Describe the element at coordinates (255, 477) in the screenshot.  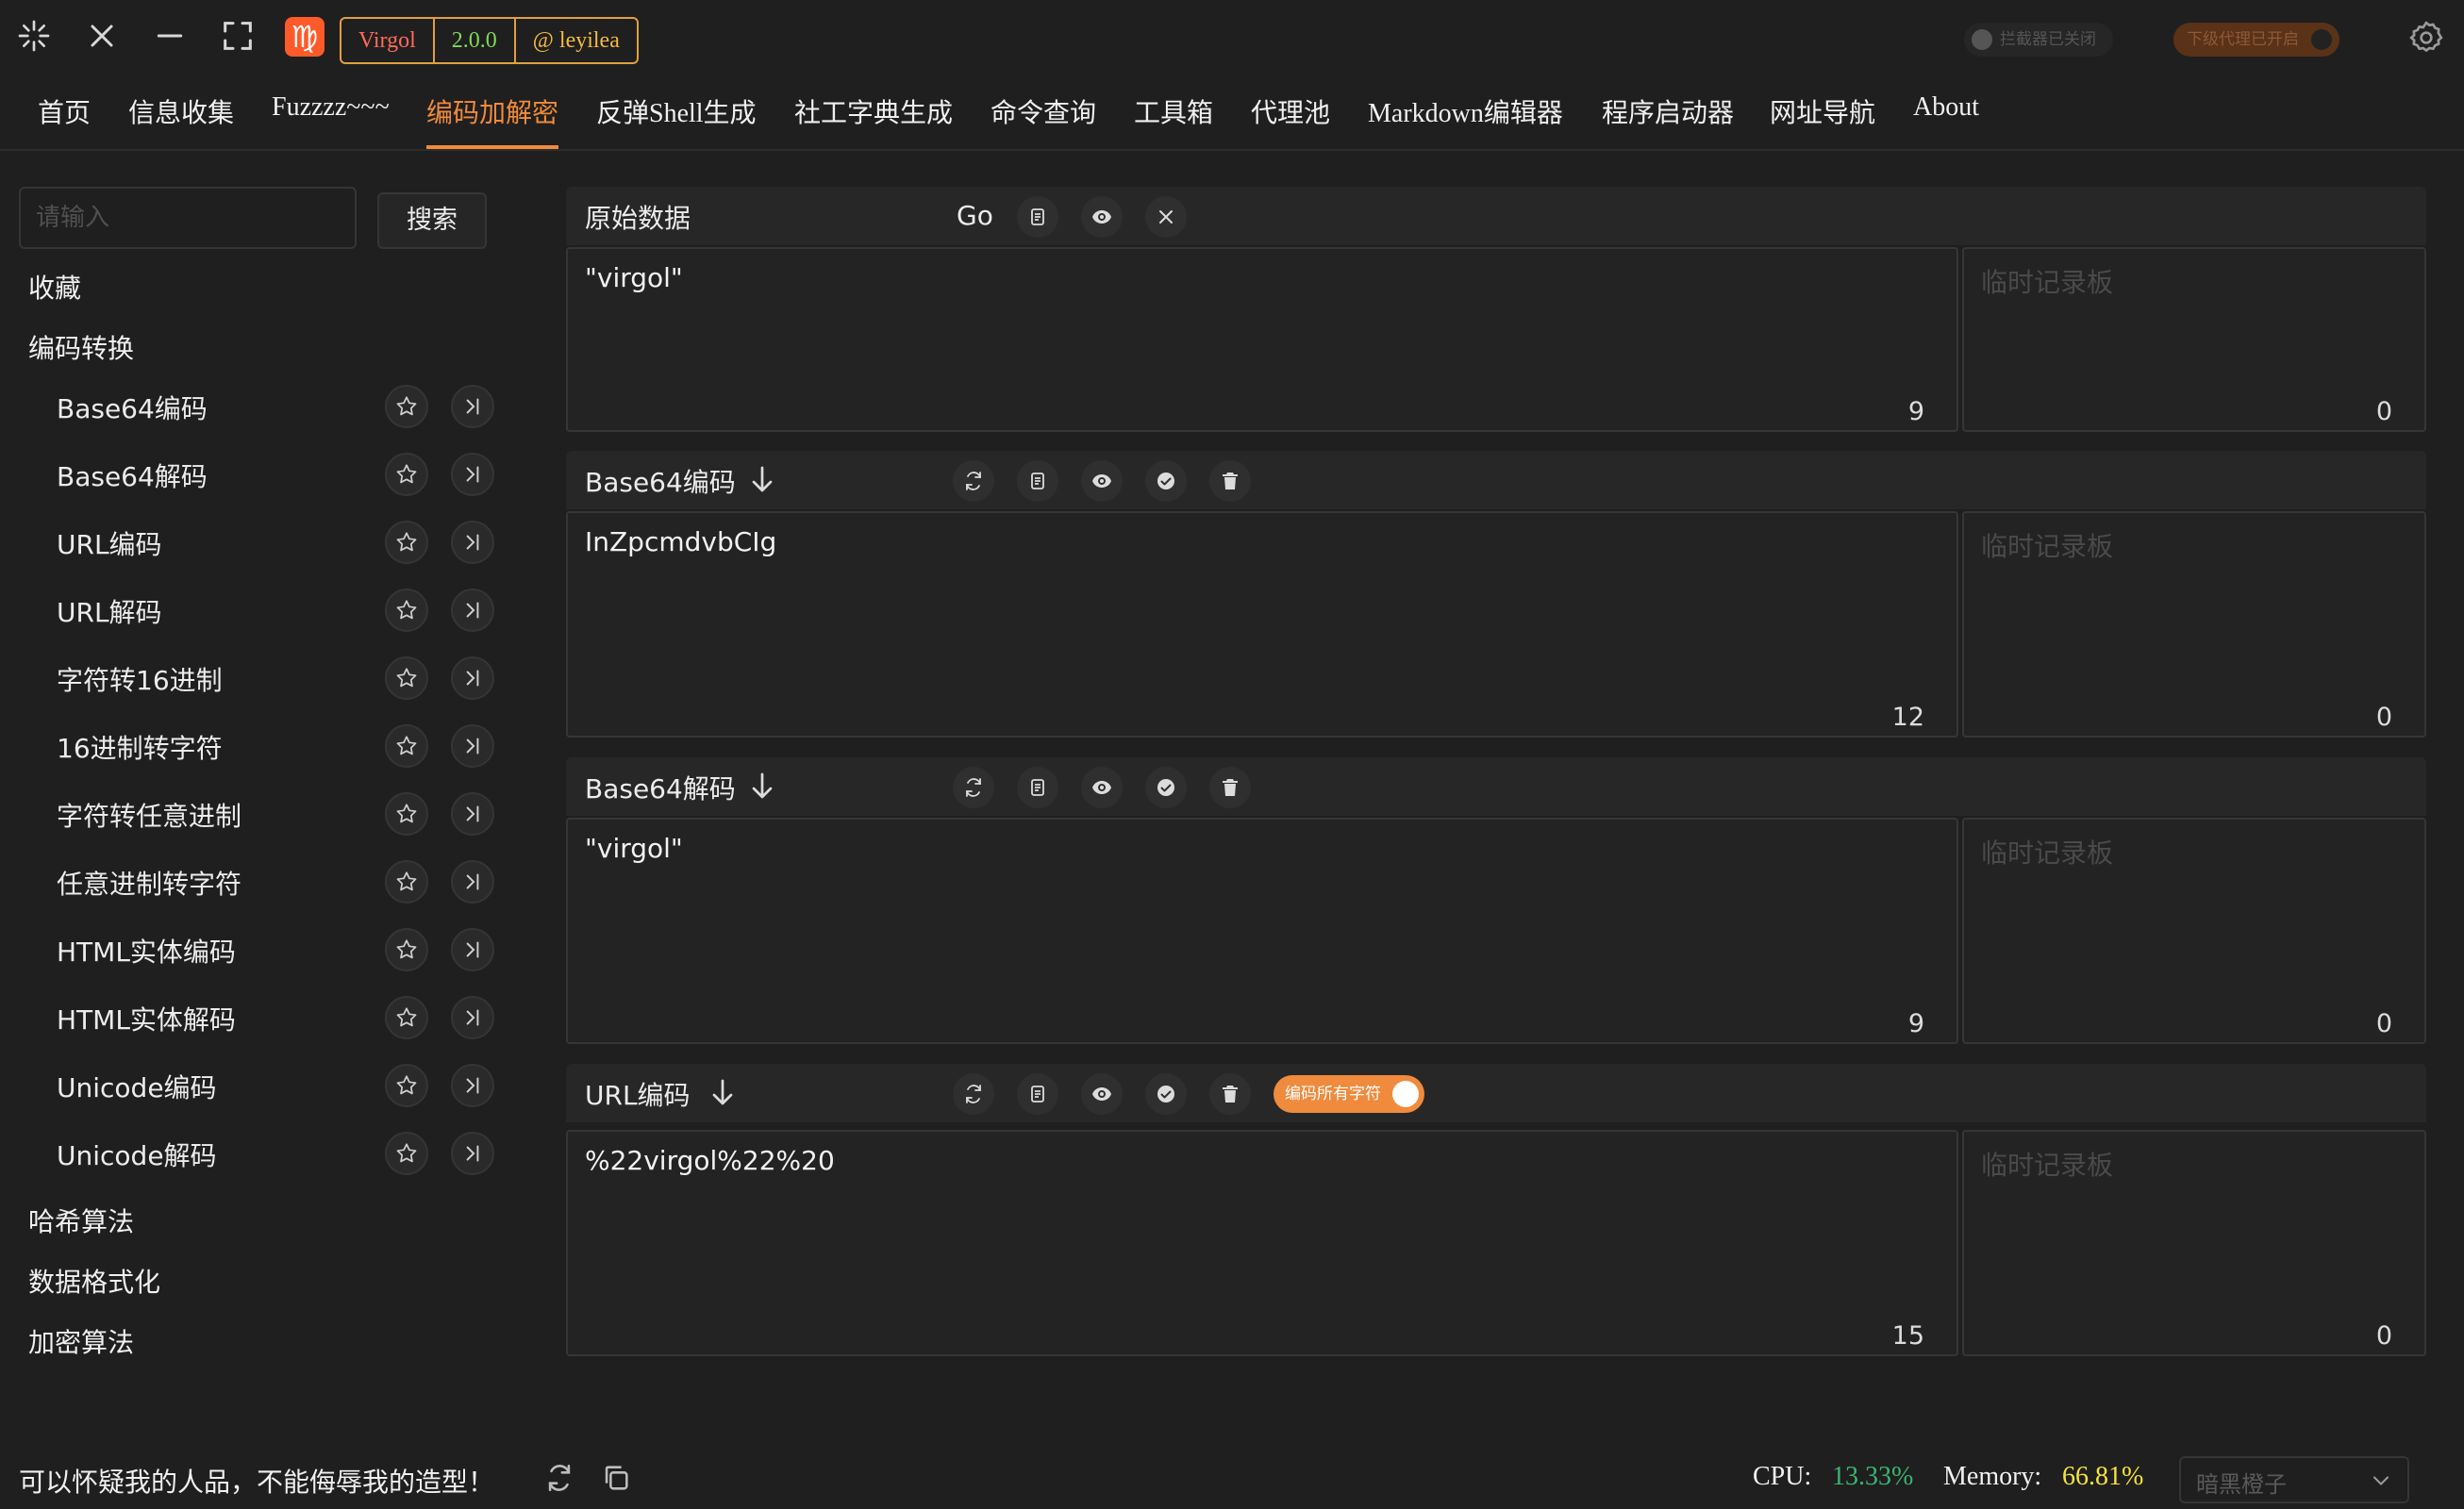
I see `sidebar-item-base64-decode: Base64解码` at that location.